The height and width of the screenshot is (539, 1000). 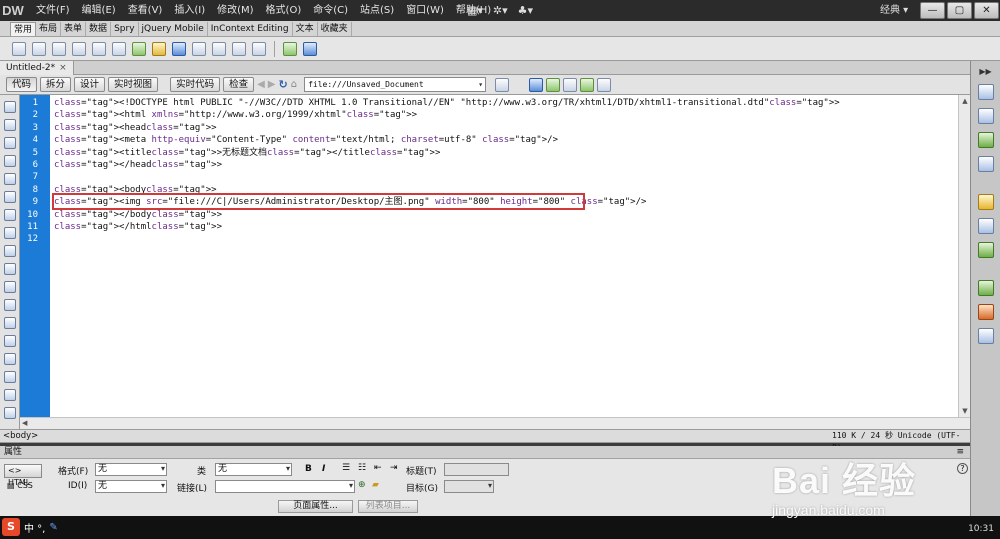 What do you see at coordinates (305, 29) in the screenshot?
I see `tab-text: 文本` at bounding box center [305, 29].